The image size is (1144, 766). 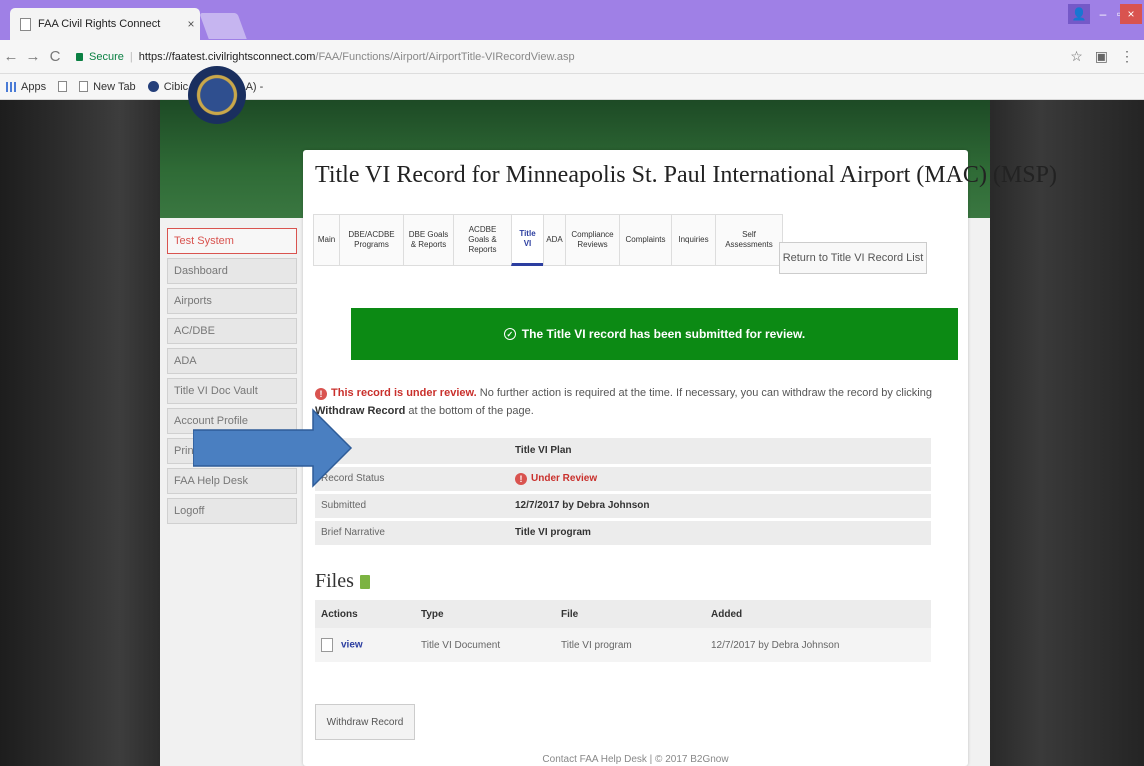 What do you see at coordinates (365, 614) in the screenshot?
I see `column-header: Actions` at bounding box center [365, 614].